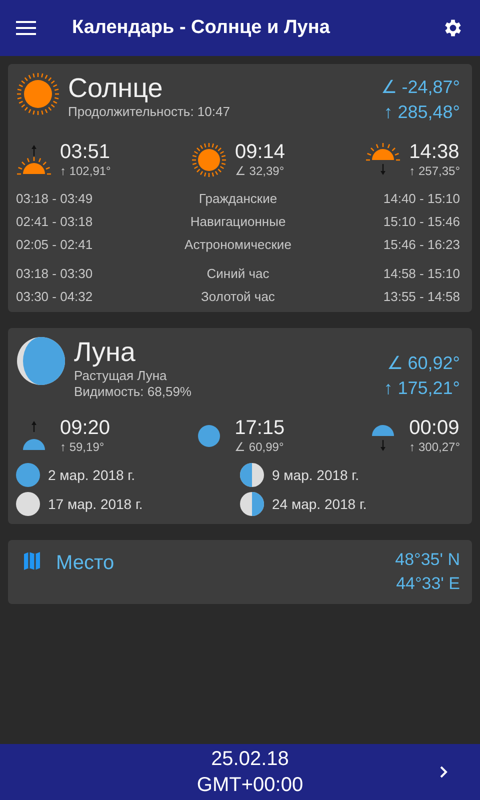 The width and height of the screenshot is (480, 800). I want to click on twilight-label: Синий час, so click(238, 273).